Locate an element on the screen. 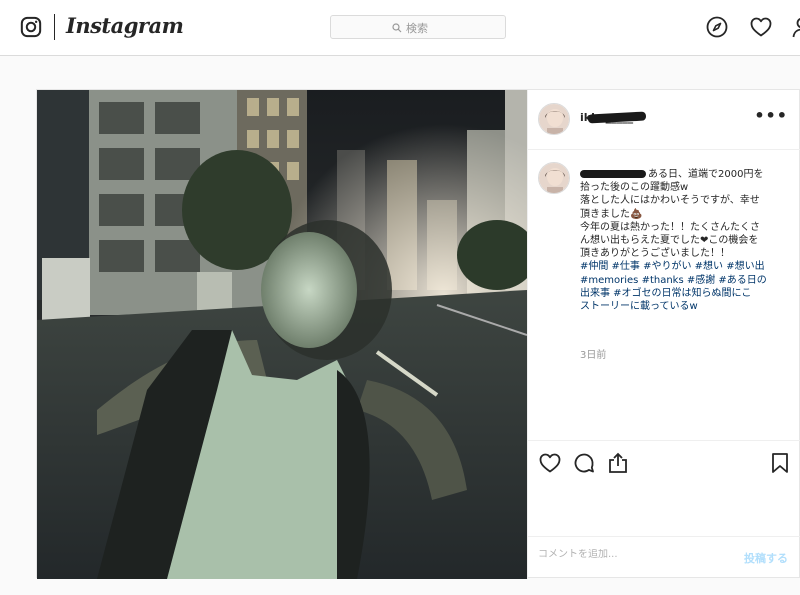 The height and width of the screenshot is (595, 800). nav-divider is located at coordinates (54, 27).